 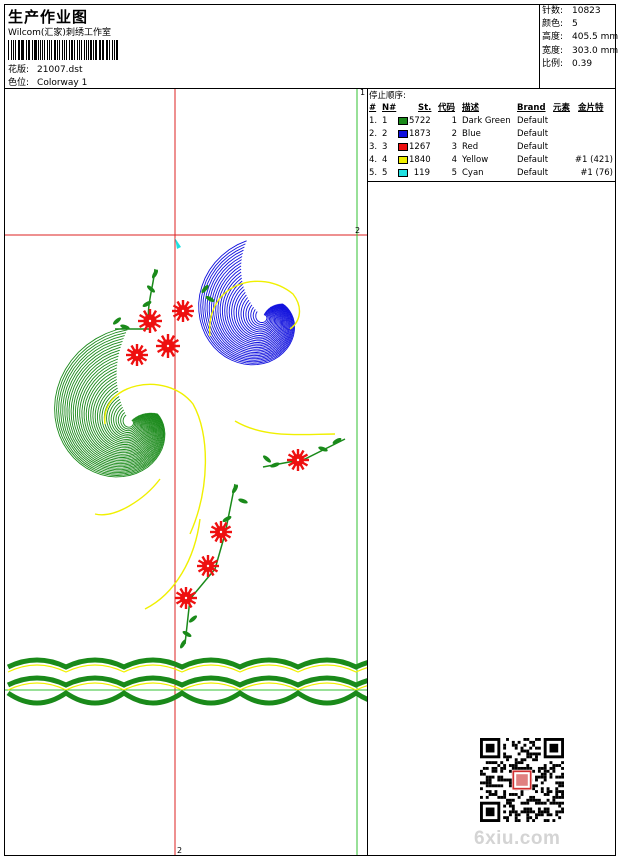 I want to click on stat-ratio: 比例: 0.39, so click(x=580, y=64).